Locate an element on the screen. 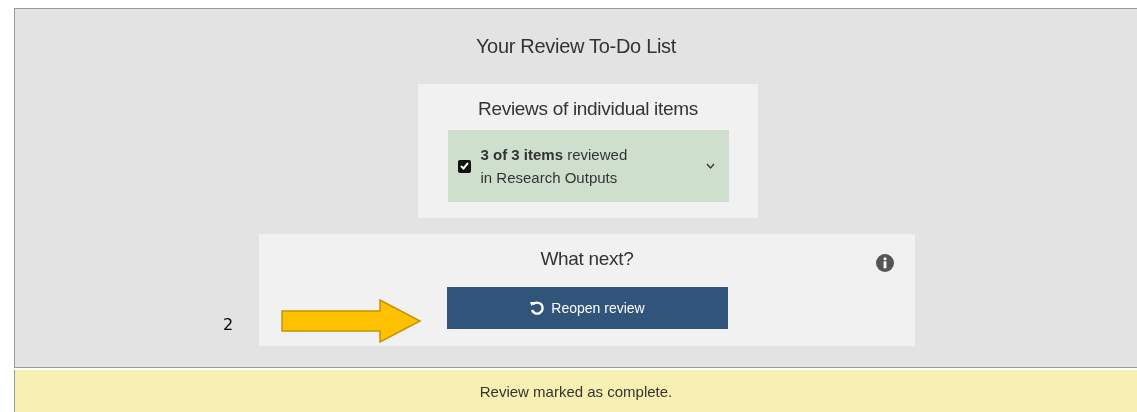 This screenshot has width=1137, height=412. reopen-button: Reopen review is located at coordinates (587, 308).